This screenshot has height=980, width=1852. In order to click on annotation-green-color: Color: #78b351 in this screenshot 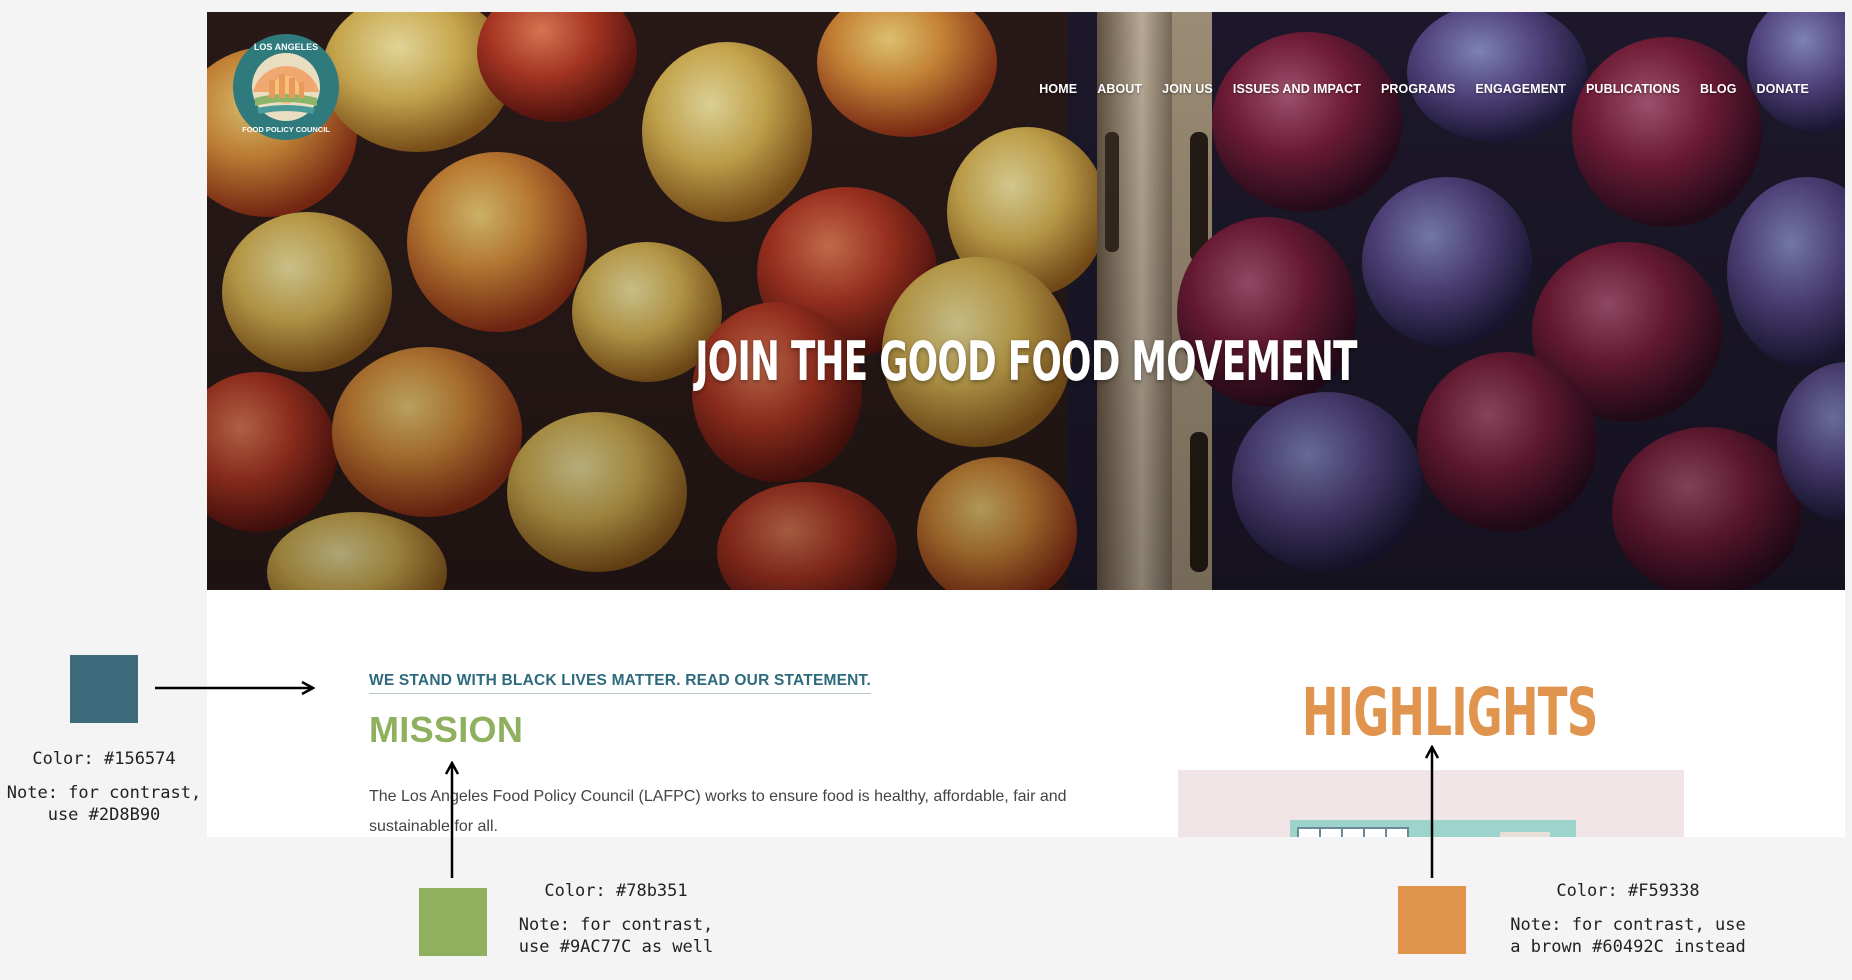, I will do `click(616, 891)`.